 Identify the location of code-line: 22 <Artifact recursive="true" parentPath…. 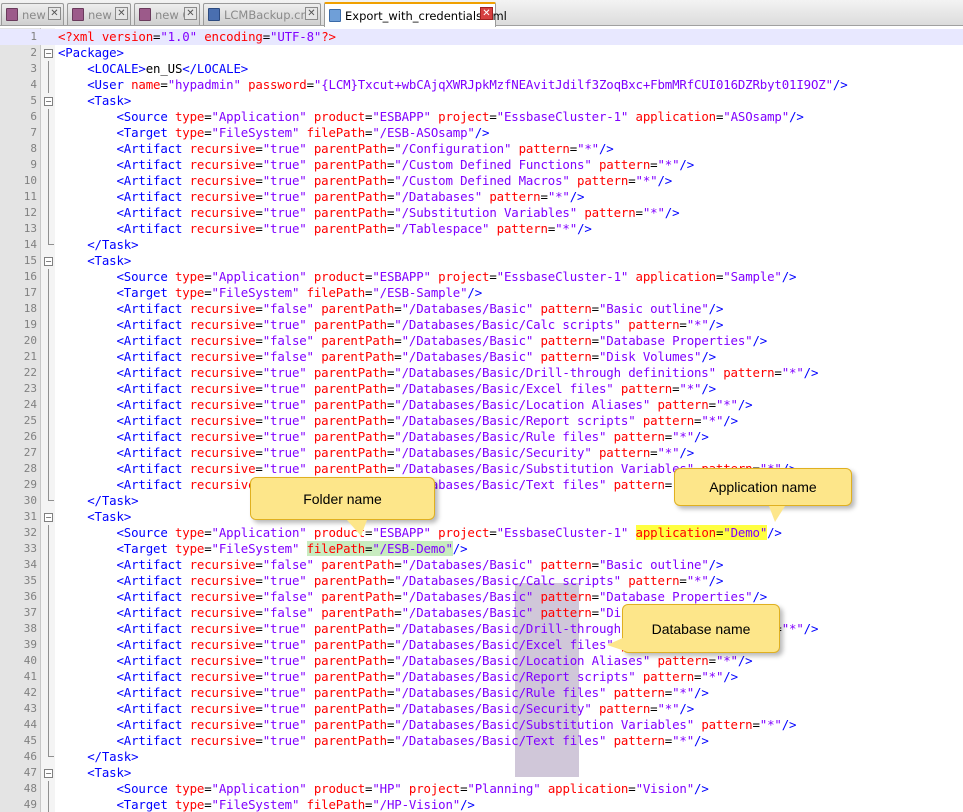
(481, 373).